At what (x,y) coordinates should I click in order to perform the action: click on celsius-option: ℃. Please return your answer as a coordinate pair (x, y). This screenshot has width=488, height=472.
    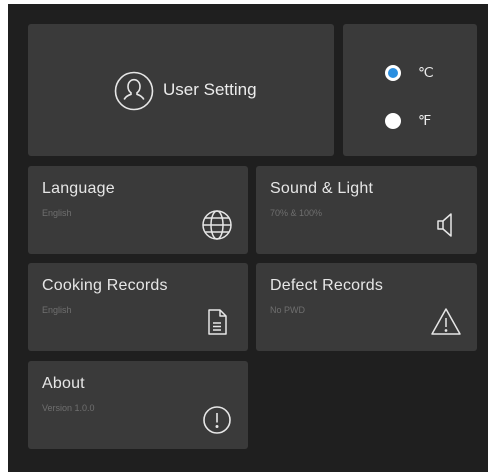
    Looking at the image, I should click on (409, 72).